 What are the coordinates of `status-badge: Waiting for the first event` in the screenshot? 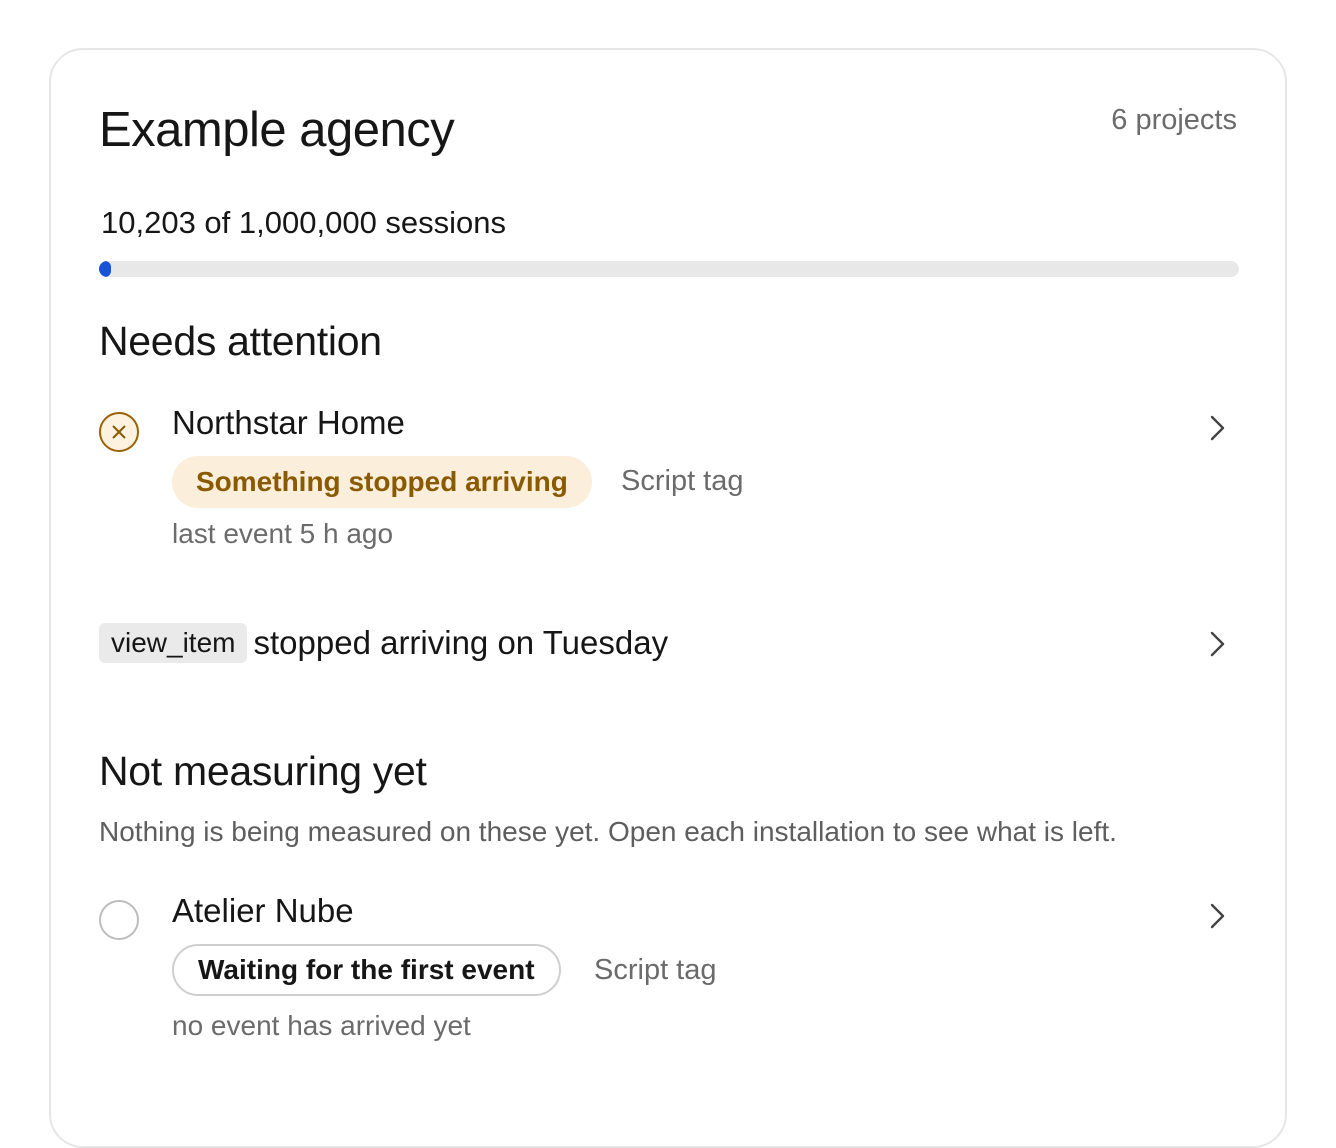 It's located at (366, 970).